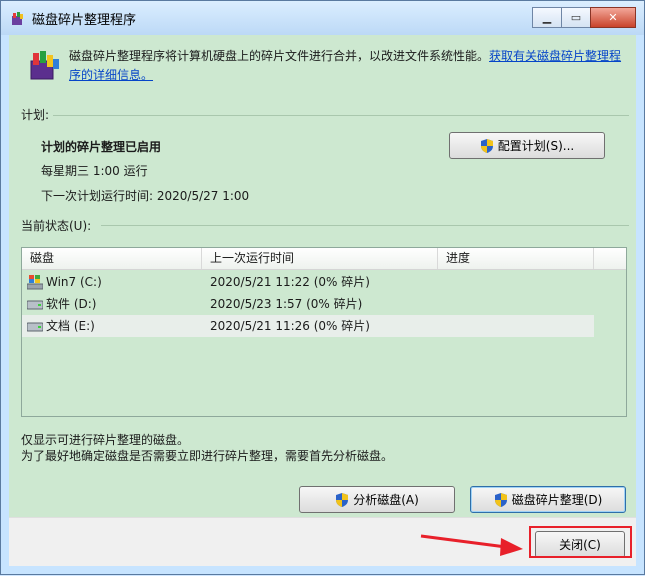  I want to click on analyze-disk-label: 分析磁盘(A), so click(386, 500).